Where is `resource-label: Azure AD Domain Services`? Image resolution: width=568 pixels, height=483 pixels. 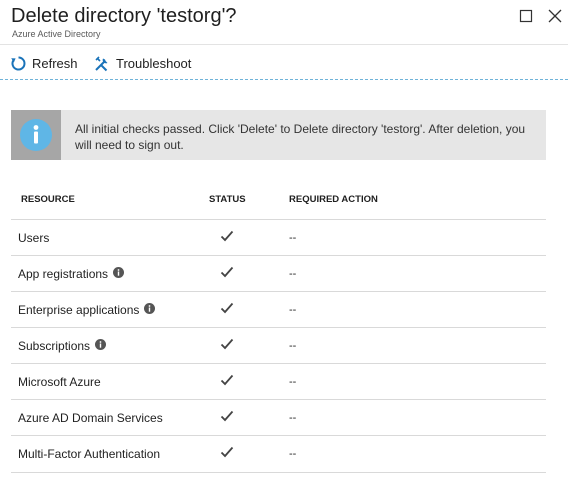 resource-label: Azure AD Domain Services is located at coordinates (90, 418).